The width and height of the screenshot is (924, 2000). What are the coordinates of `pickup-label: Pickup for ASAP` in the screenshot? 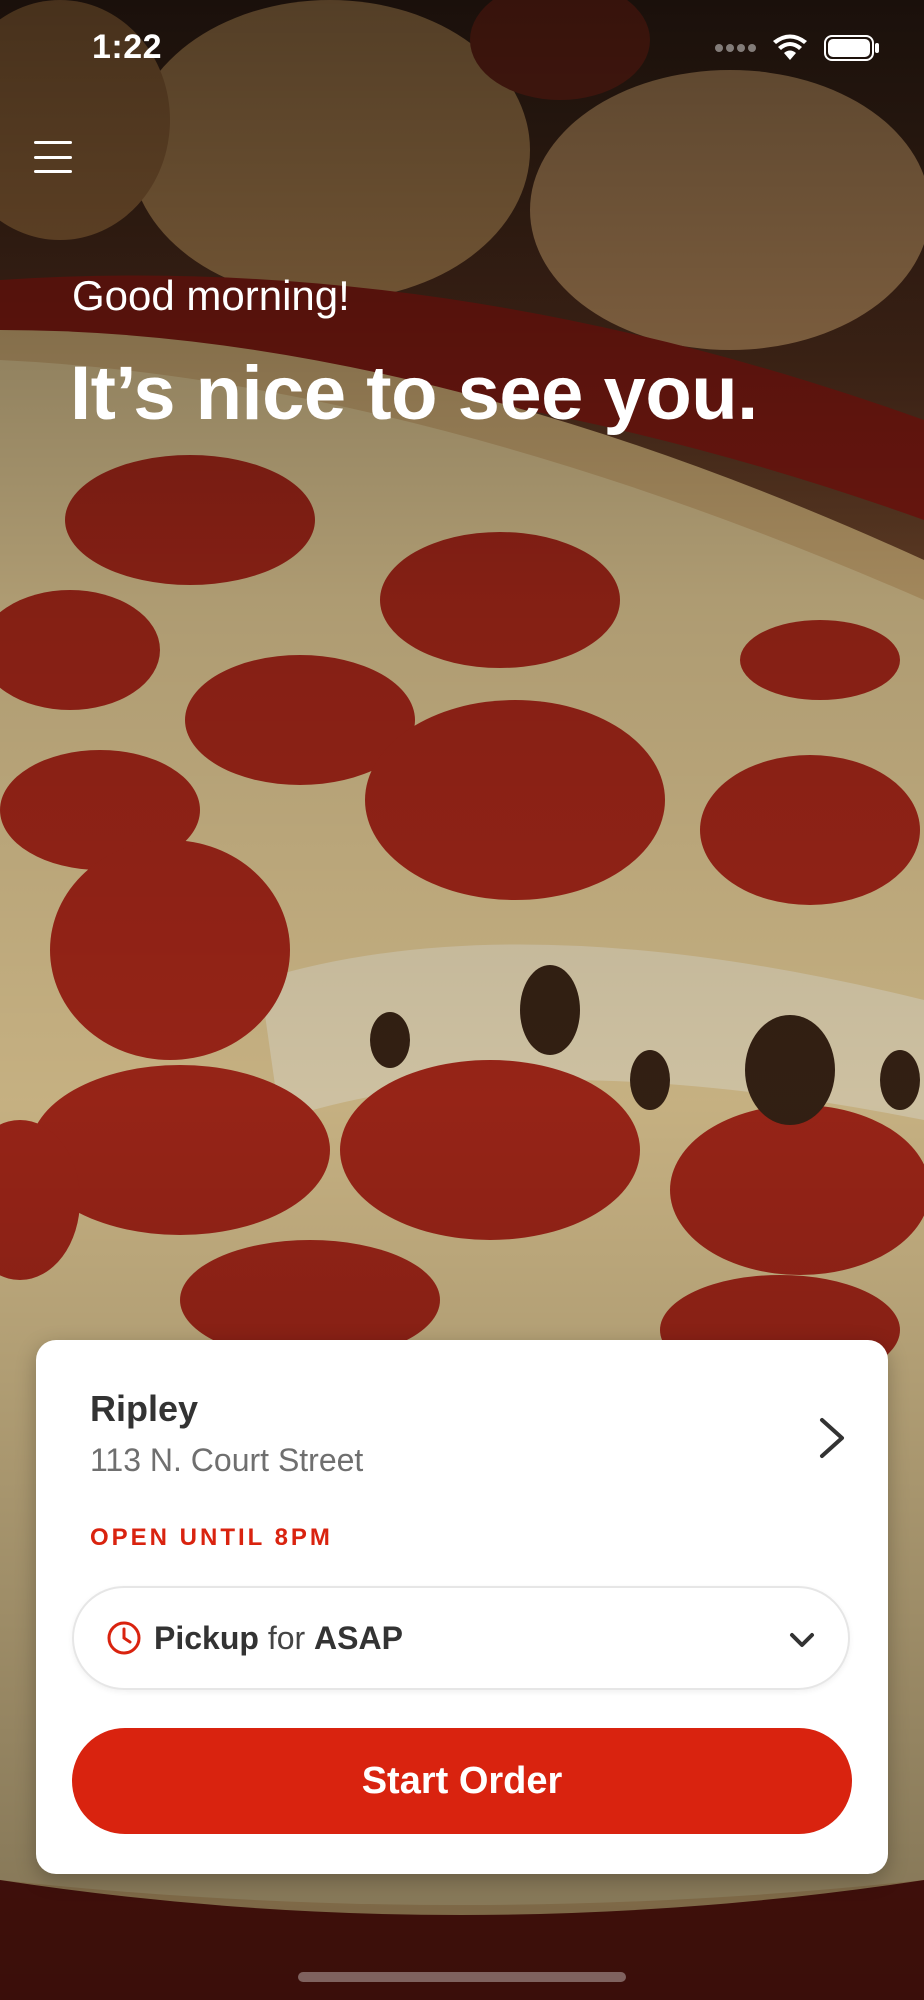 It's located at (278, 1638).